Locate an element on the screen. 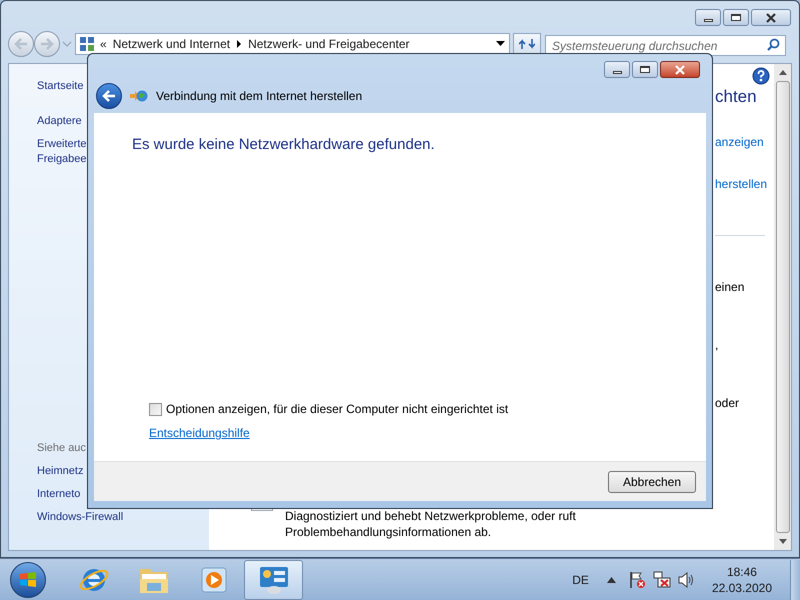 The width and height of the screenshot is (800, 600). address-bar: « Netzwerk und Internet Netzwerk- und Freigabecenter is located at coordinates (292, 44).